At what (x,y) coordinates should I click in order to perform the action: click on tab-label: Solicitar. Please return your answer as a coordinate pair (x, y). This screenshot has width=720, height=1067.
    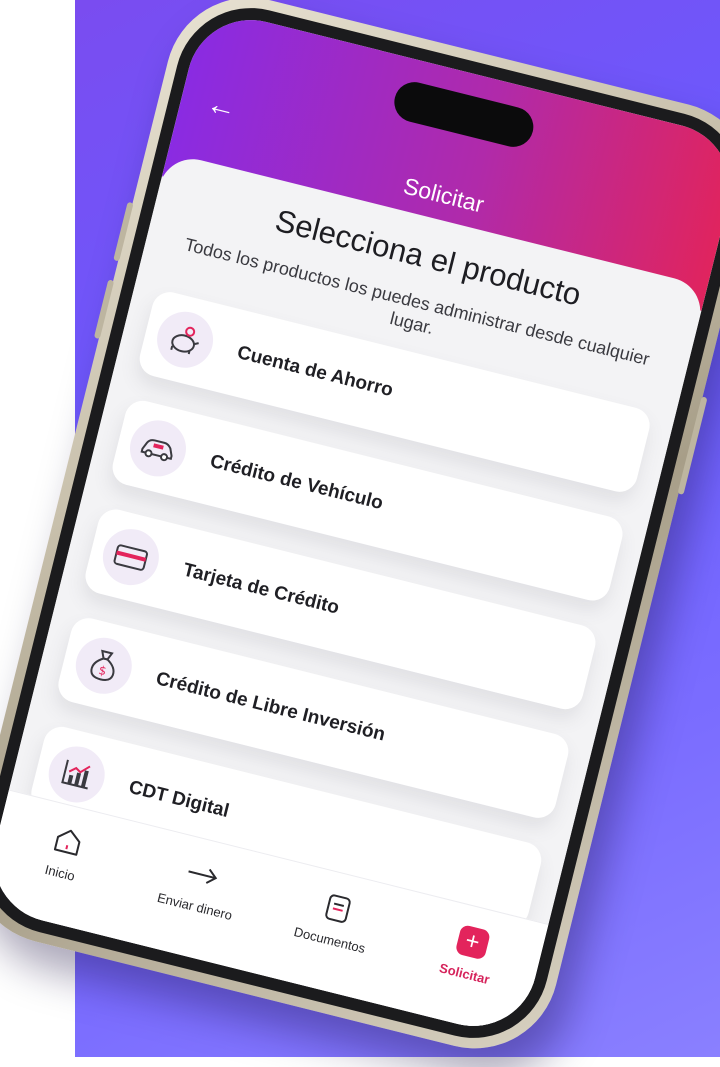
    Looking at the image, I should click on (464, 974).